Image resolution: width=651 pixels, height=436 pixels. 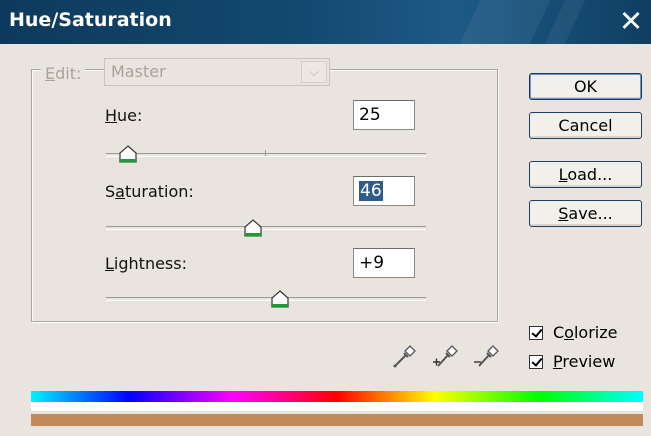 What do you see at coordinates (280, 300) in the screenshot?
I see `lightness-slider-thumb` at bounding box center [280, 300].